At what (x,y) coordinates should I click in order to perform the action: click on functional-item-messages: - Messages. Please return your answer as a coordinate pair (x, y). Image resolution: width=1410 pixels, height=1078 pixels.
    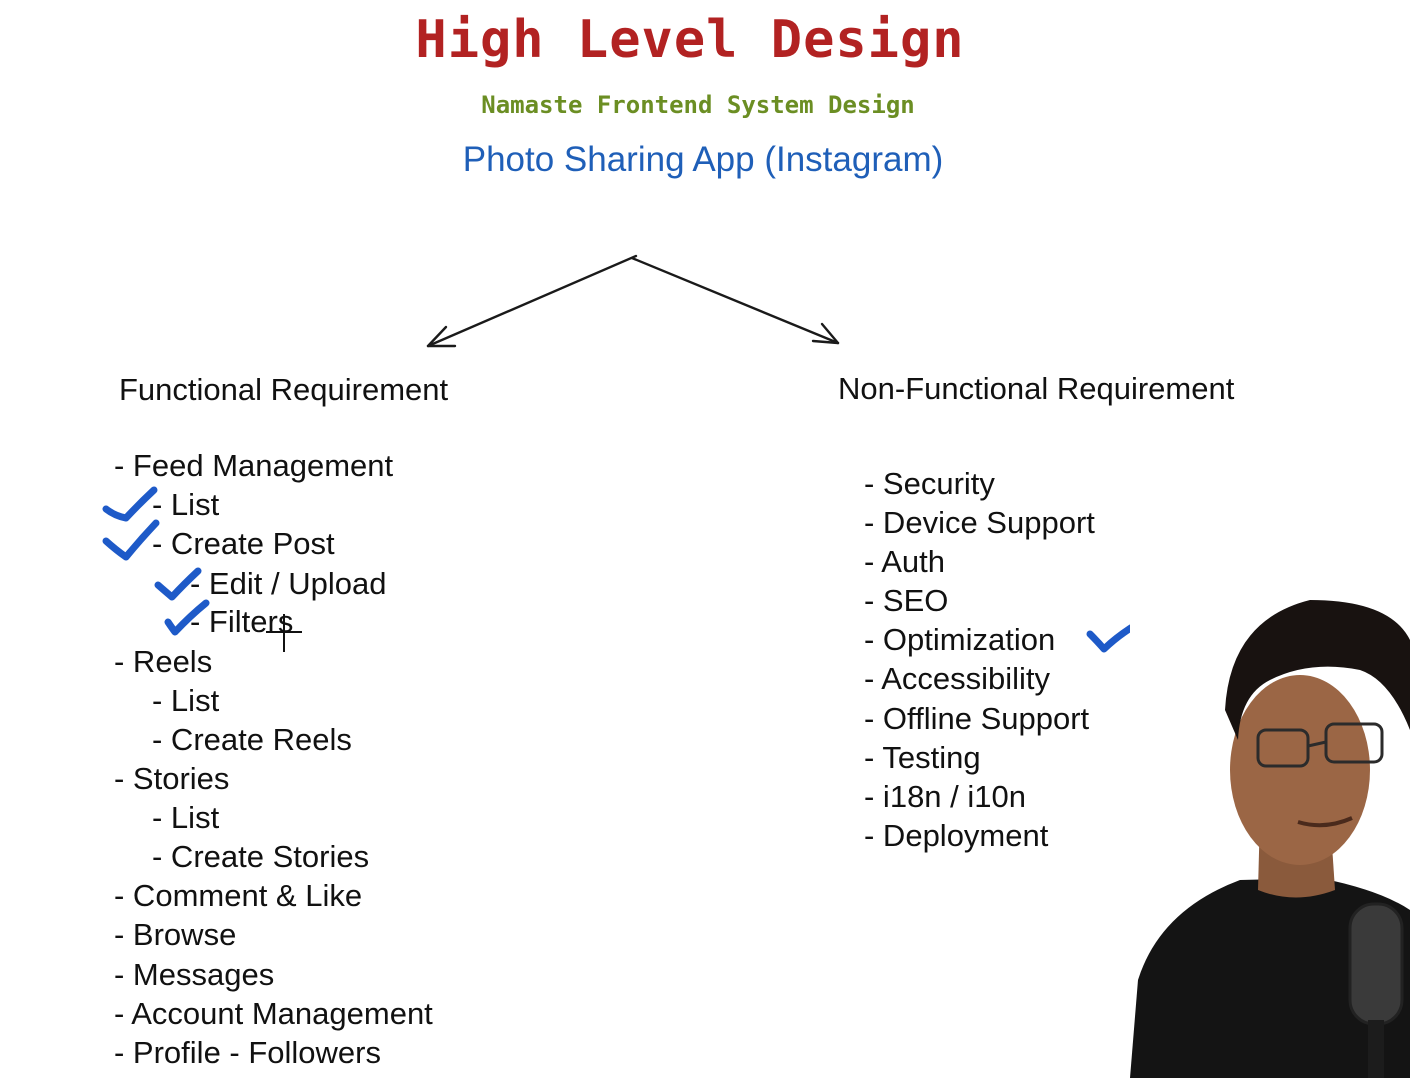
    Looking at the image, I should click on (194, 974).